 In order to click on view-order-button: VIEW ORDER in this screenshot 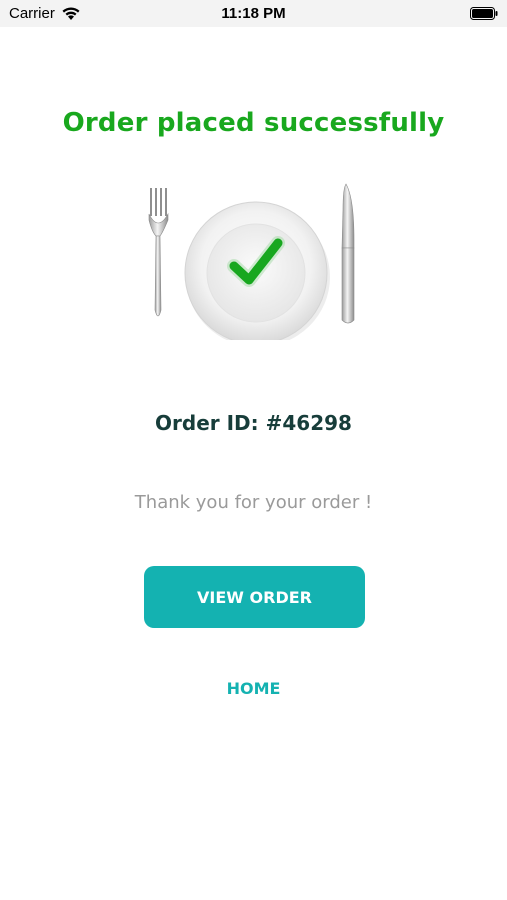, I will do `click(254, 597)`.